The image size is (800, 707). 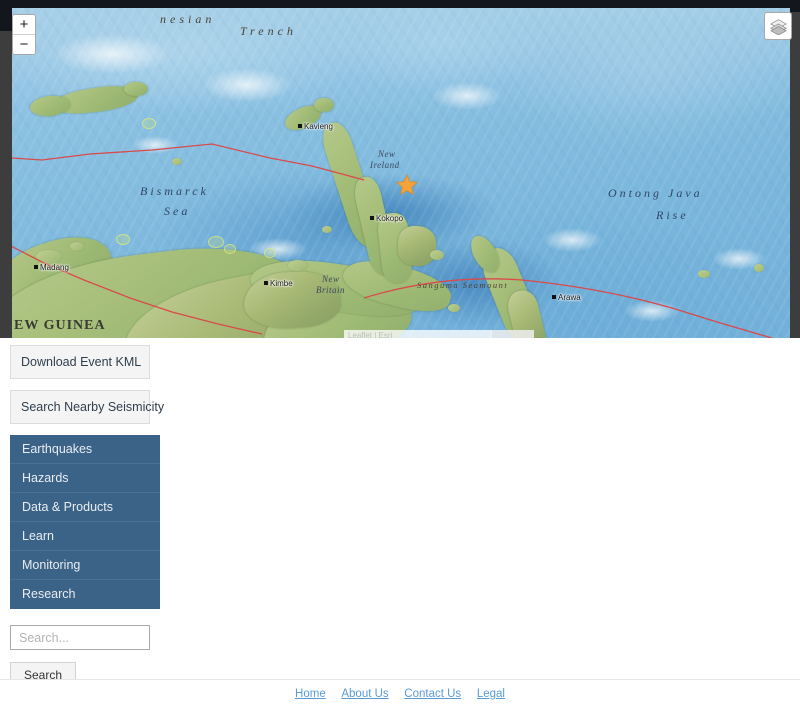 What do you see at coordinates (85, 507) in the screenshot?
I see `sidebar-item-data-products: Data & Products` at bounding box center [85, 507].